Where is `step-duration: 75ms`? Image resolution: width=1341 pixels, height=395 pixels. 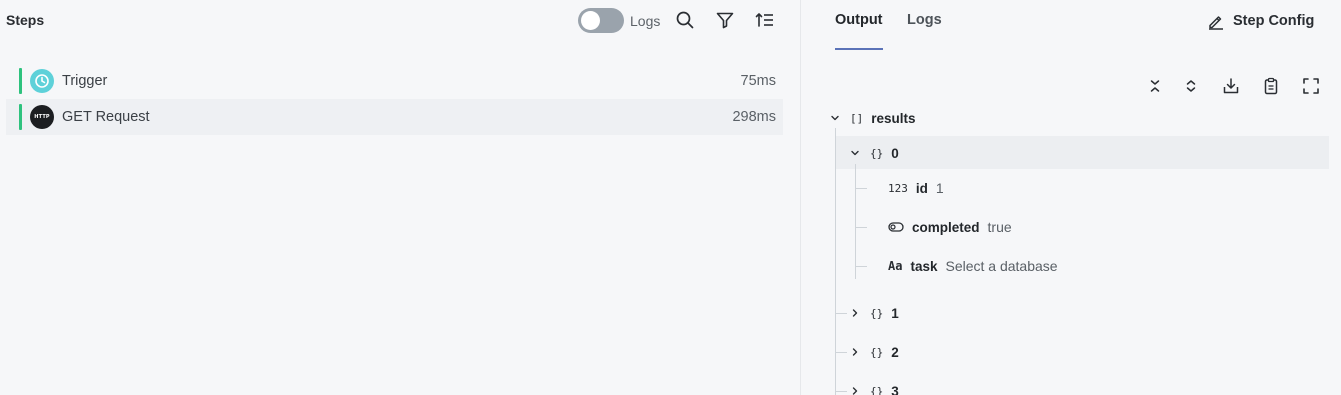 step-duration: 75ms is located at coordinates (758, 81).